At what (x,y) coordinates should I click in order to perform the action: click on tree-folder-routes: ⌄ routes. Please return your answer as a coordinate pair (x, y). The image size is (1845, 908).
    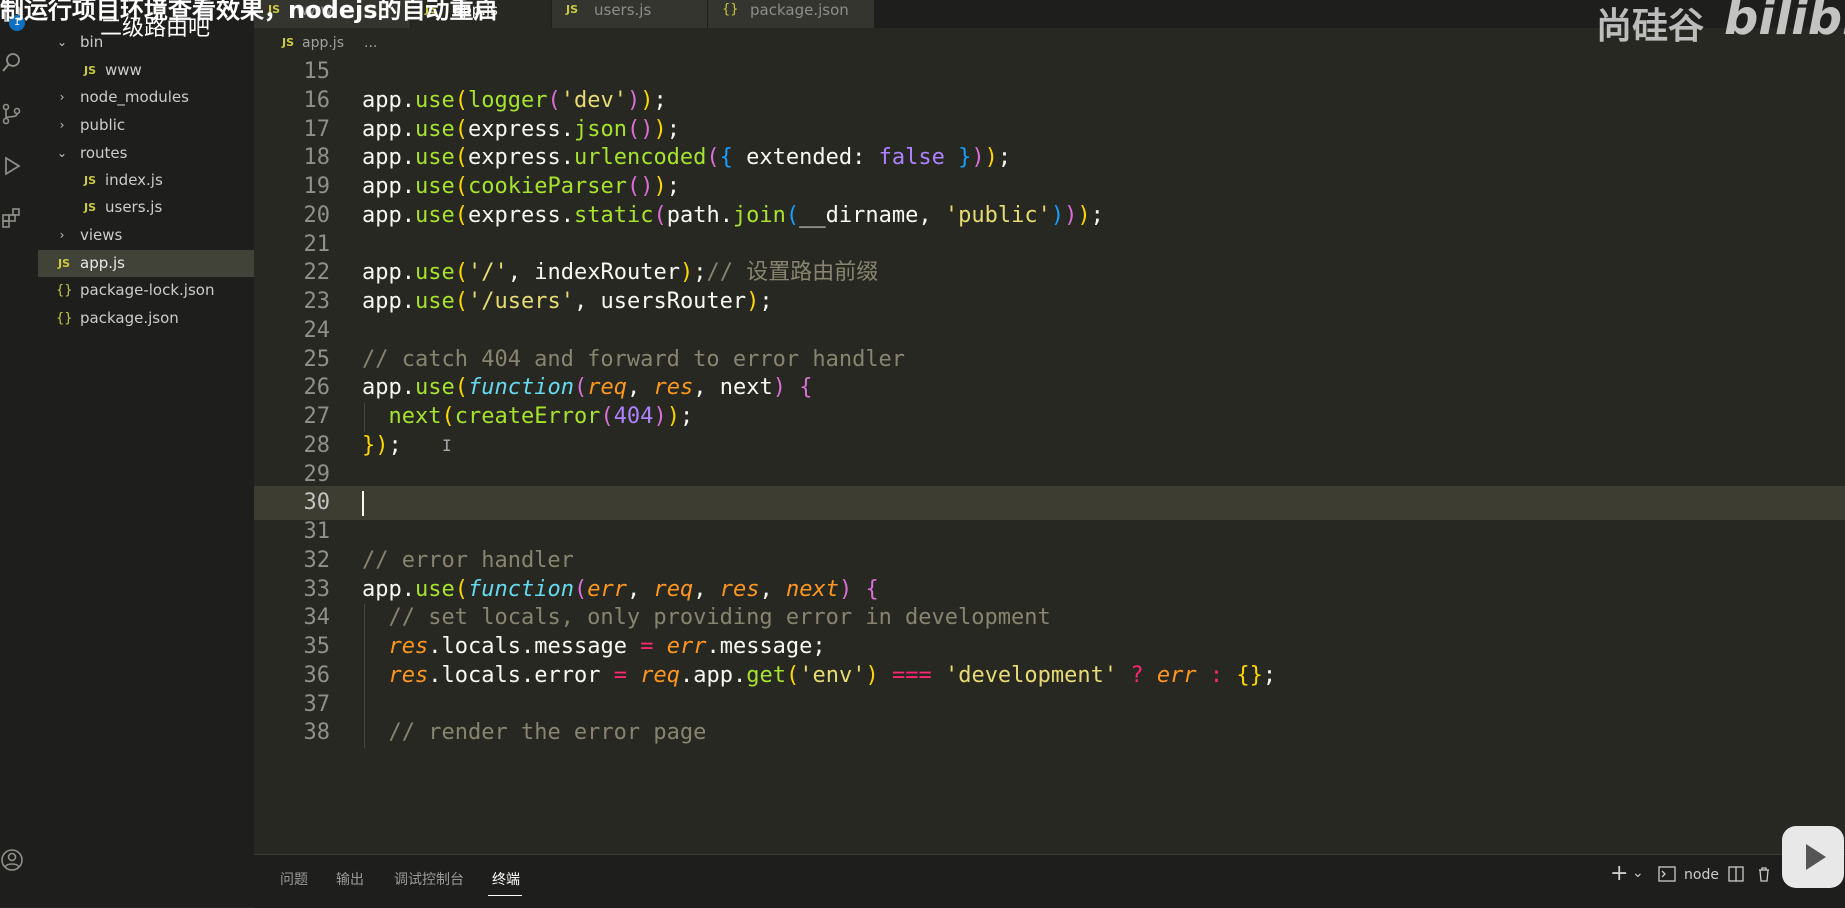
    Looking at the image, I should click on (146, 153).